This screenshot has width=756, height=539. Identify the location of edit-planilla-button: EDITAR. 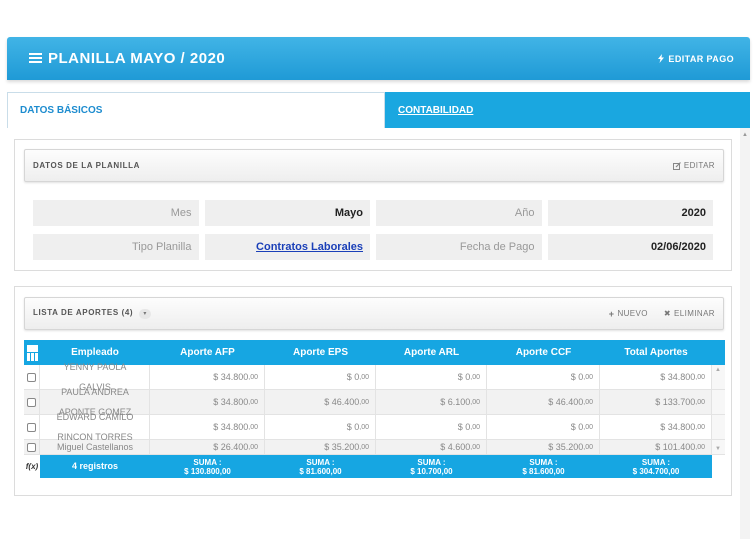
(693, 165).